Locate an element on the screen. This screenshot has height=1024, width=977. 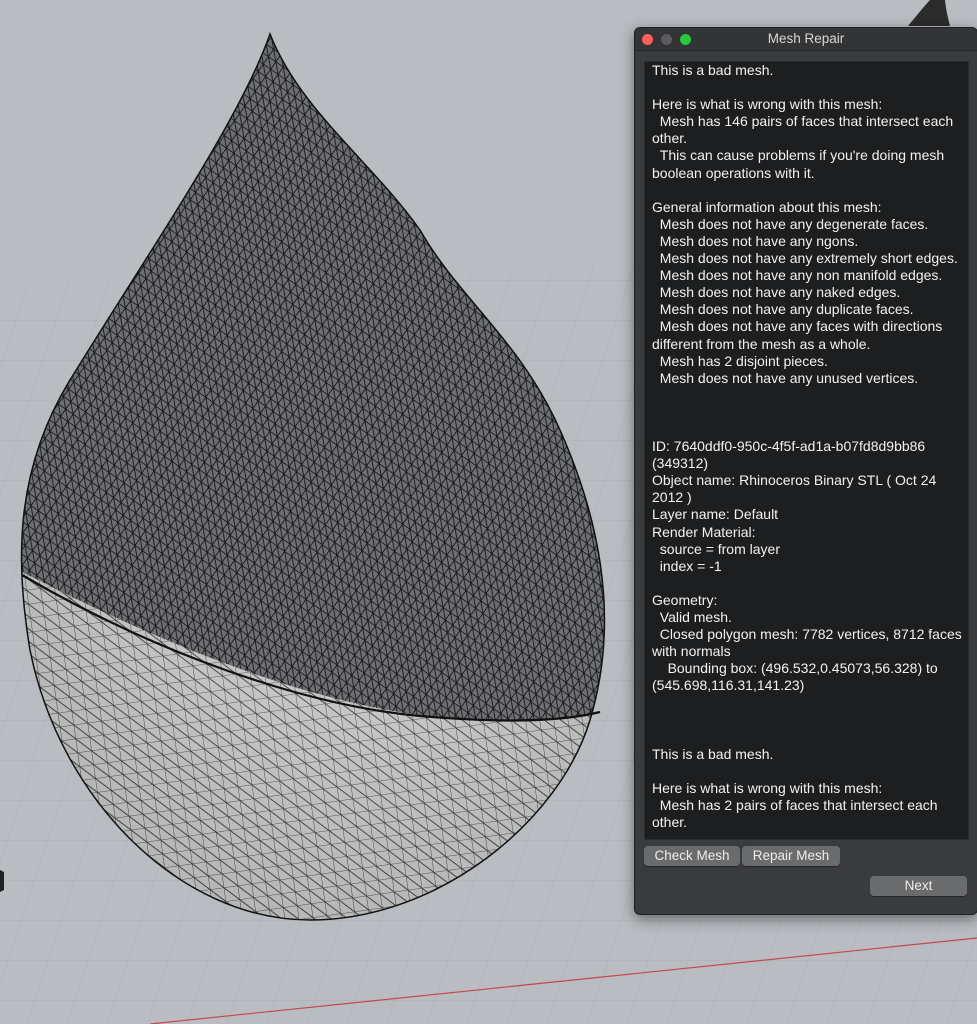
window-title: Mesh Repair is located at coordinates (806, 38).